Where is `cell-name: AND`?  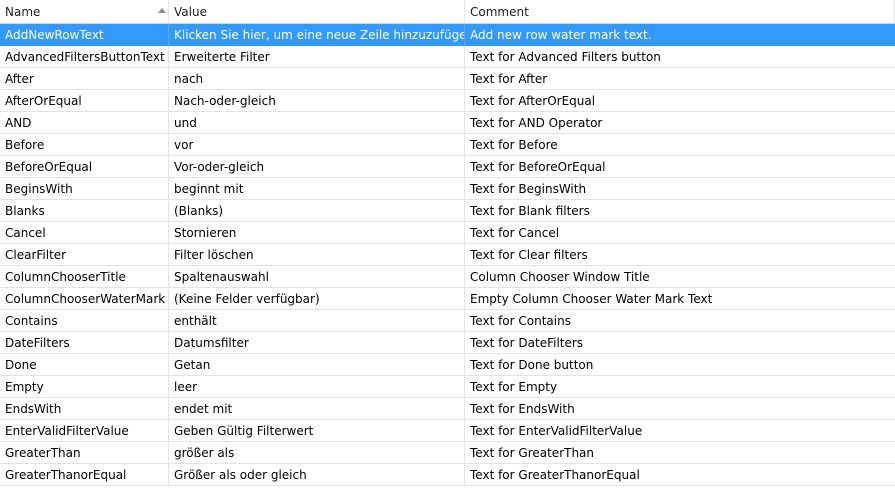 cell-name: AND is located at coordinates (84, 122).